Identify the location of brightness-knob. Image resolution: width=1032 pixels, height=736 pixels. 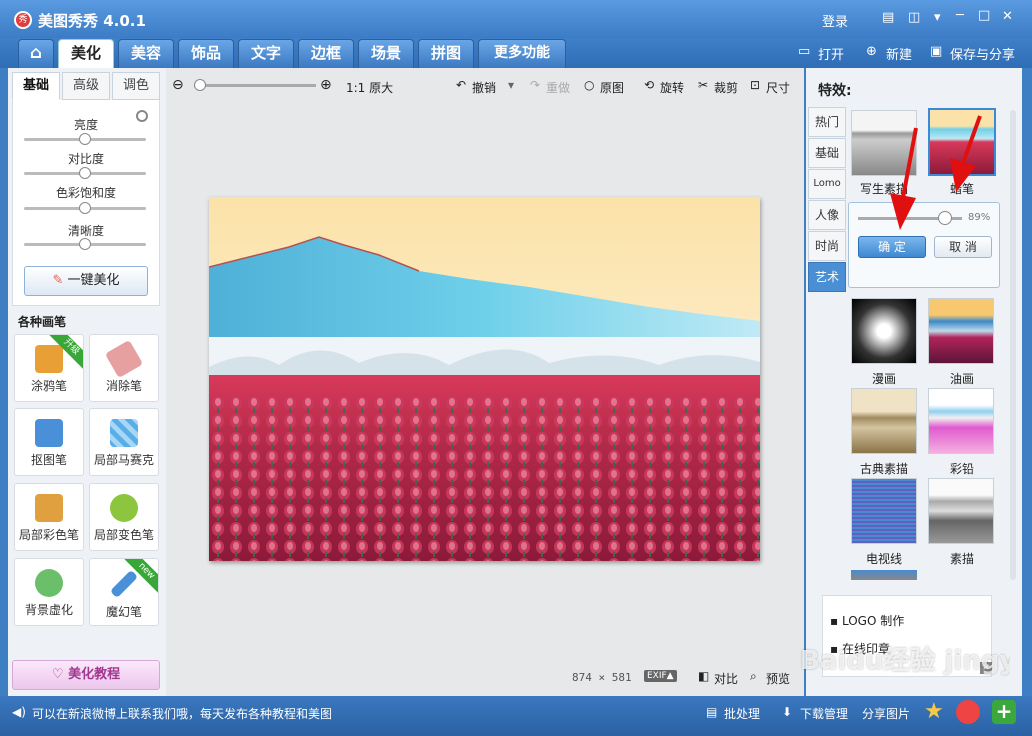
(85, 139).